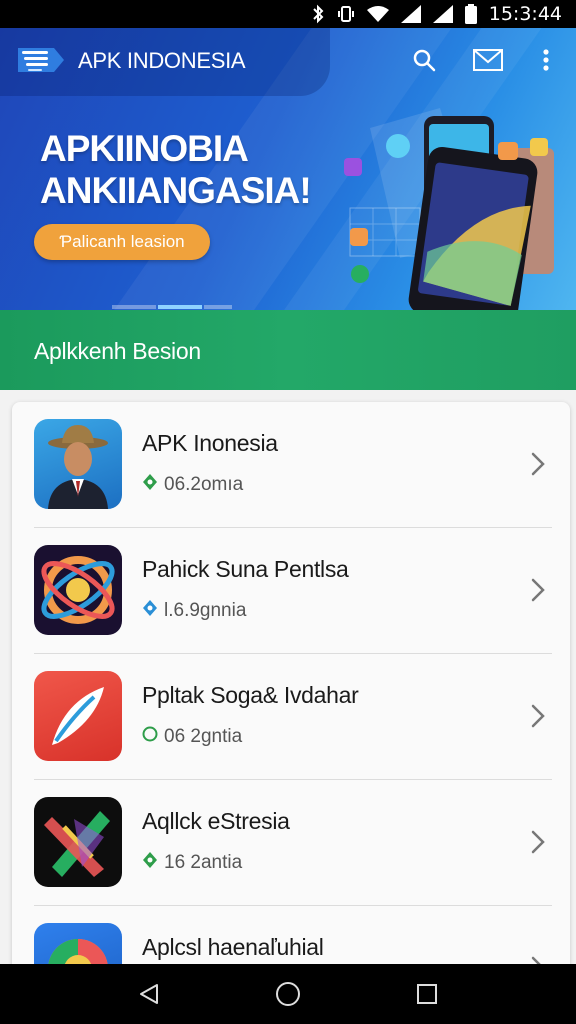 The image size is (576, 1024). I want to click on app-size: 16 2antia, so click(203, 862).